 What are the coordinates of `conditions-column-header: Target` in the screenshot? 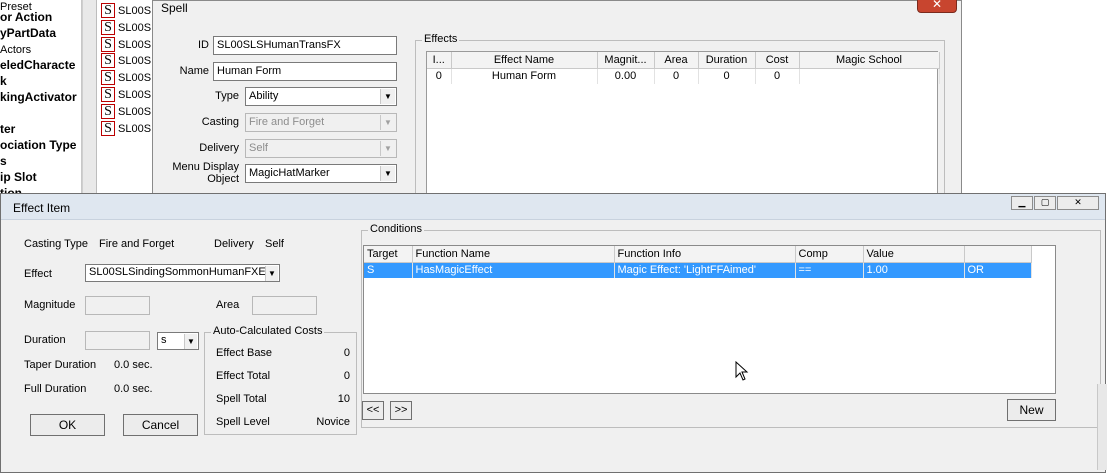 It's located at (388, 254).